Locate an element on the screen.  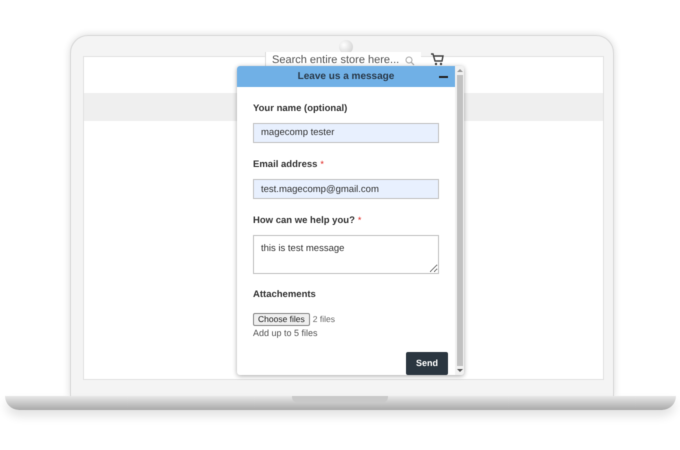
scrollbar-thumb is located at coordinates (459, 220).